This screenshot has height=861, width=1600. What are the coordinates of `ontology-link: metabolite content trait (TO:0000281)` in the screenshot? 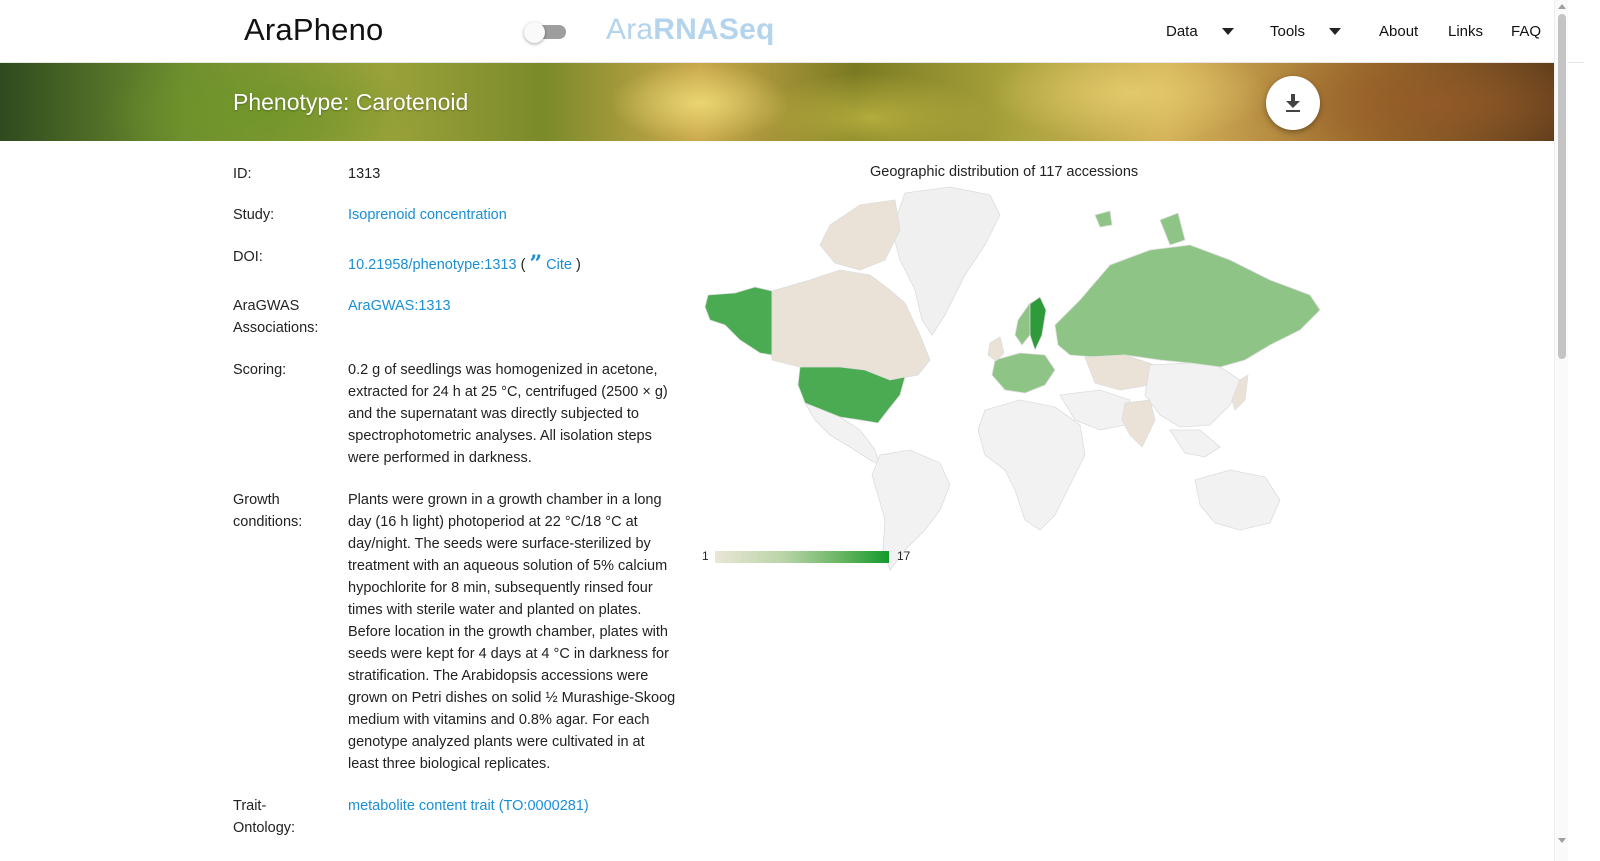 It's located at (468, 806).